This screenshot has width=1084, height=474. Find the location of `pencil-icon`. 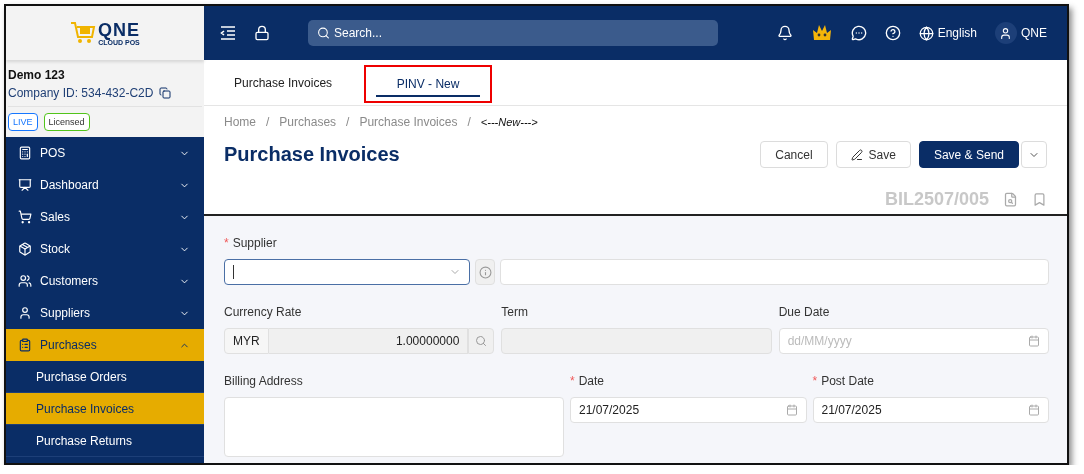

pencil-icon is located at coordinates (856, 154).